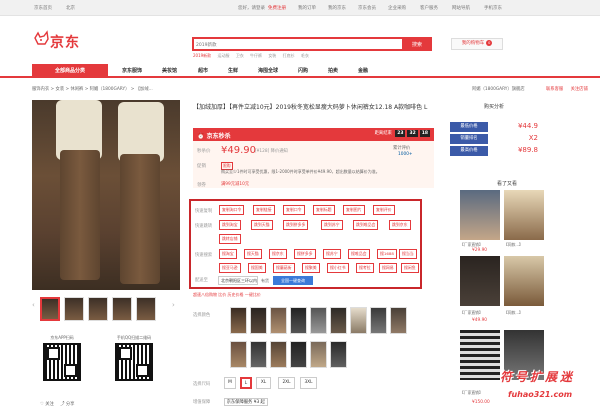 Image resolution: width=600 pixels, height=410 pixels. I want to click on search-pdd-button: 搜拼多多, so click(305, 254).